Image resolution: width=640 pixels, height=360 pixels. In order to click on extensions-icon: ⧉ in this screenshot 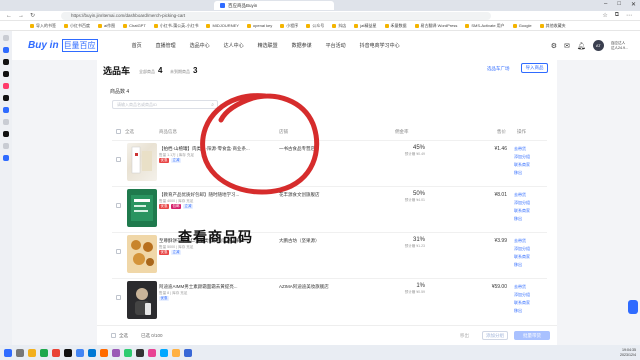, I will do `click(617, 15)`.